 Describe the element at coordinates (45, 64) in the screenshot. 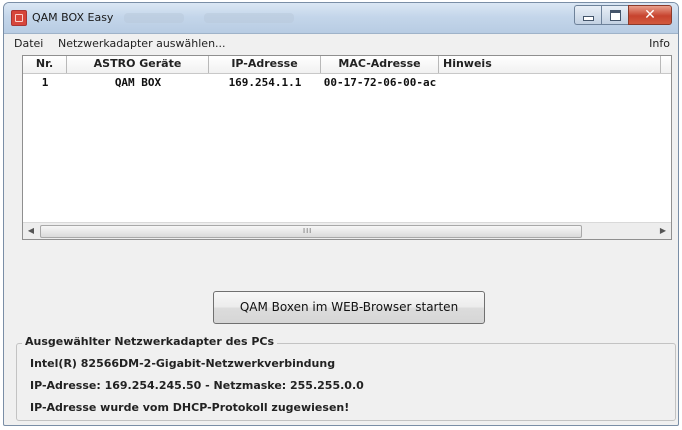

I see `column-header-nr: Nr.` at that location.